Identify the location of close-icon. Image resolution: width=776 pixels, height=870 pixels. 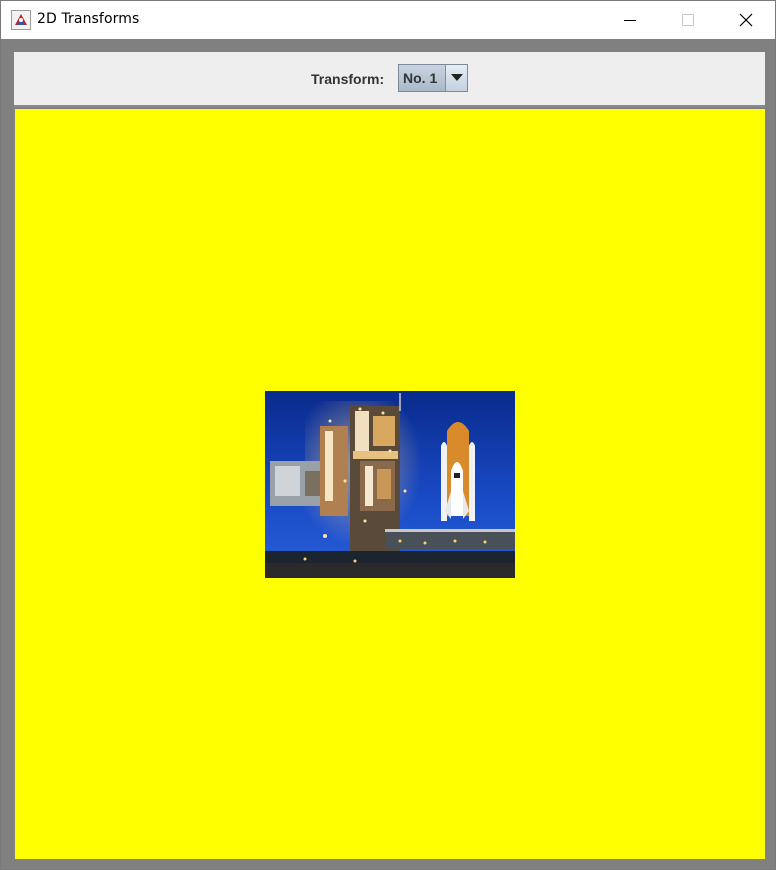
(746, 20).